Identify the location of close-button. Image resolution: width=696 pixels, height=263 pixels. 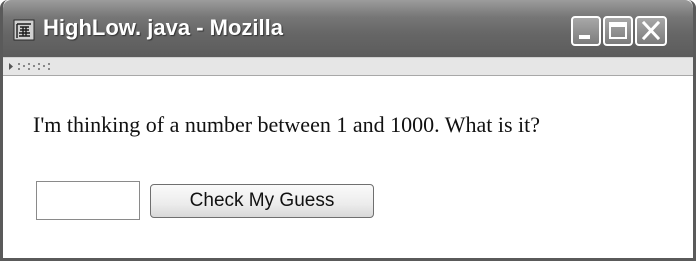
(651, 31).